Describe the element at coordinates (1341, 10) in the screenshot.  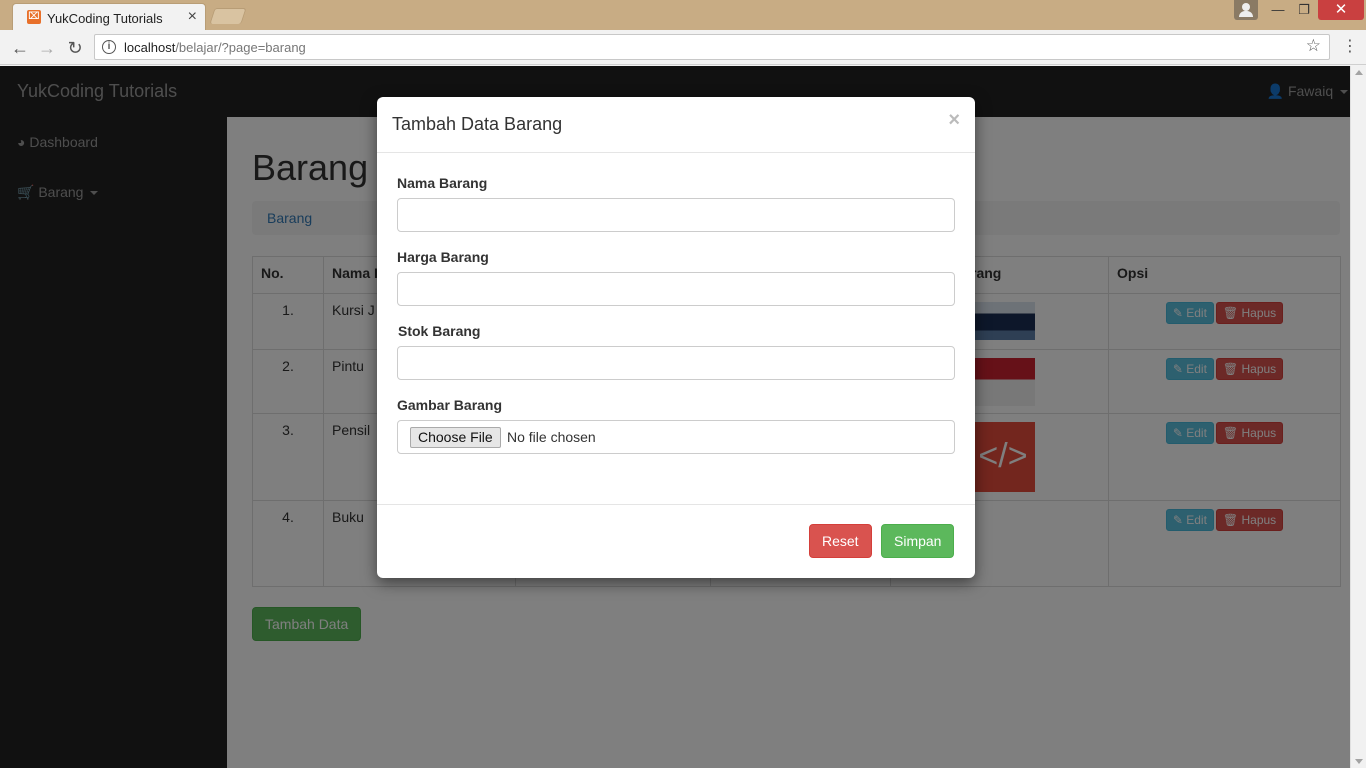
I see `window-close-icon: ✕` at that location.